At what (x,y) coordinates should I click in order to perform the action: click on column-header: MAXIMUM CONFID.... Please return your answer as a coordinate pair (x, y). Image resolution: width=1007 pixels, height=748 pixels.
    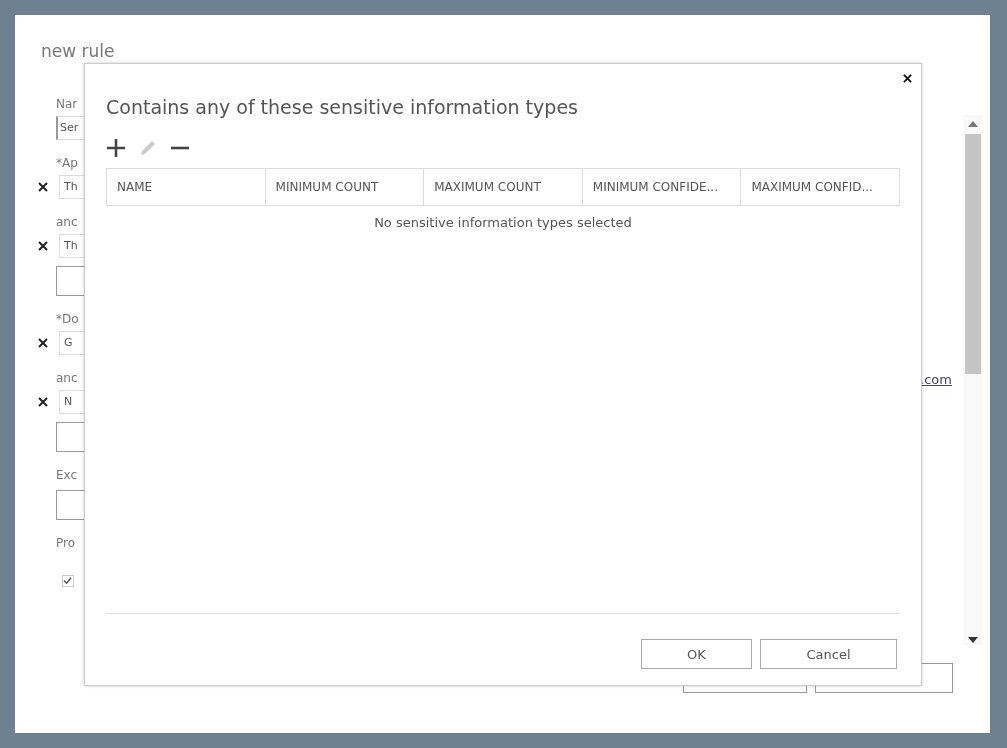
    Looking at the image, I should click on (819, 187).